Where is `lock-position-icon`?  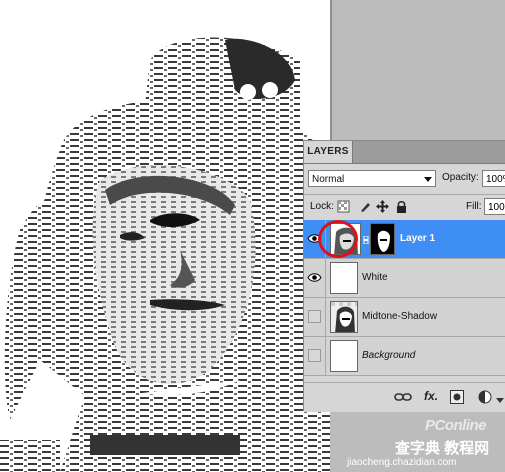 lock-position-icon is located at coordinates (382, 206).